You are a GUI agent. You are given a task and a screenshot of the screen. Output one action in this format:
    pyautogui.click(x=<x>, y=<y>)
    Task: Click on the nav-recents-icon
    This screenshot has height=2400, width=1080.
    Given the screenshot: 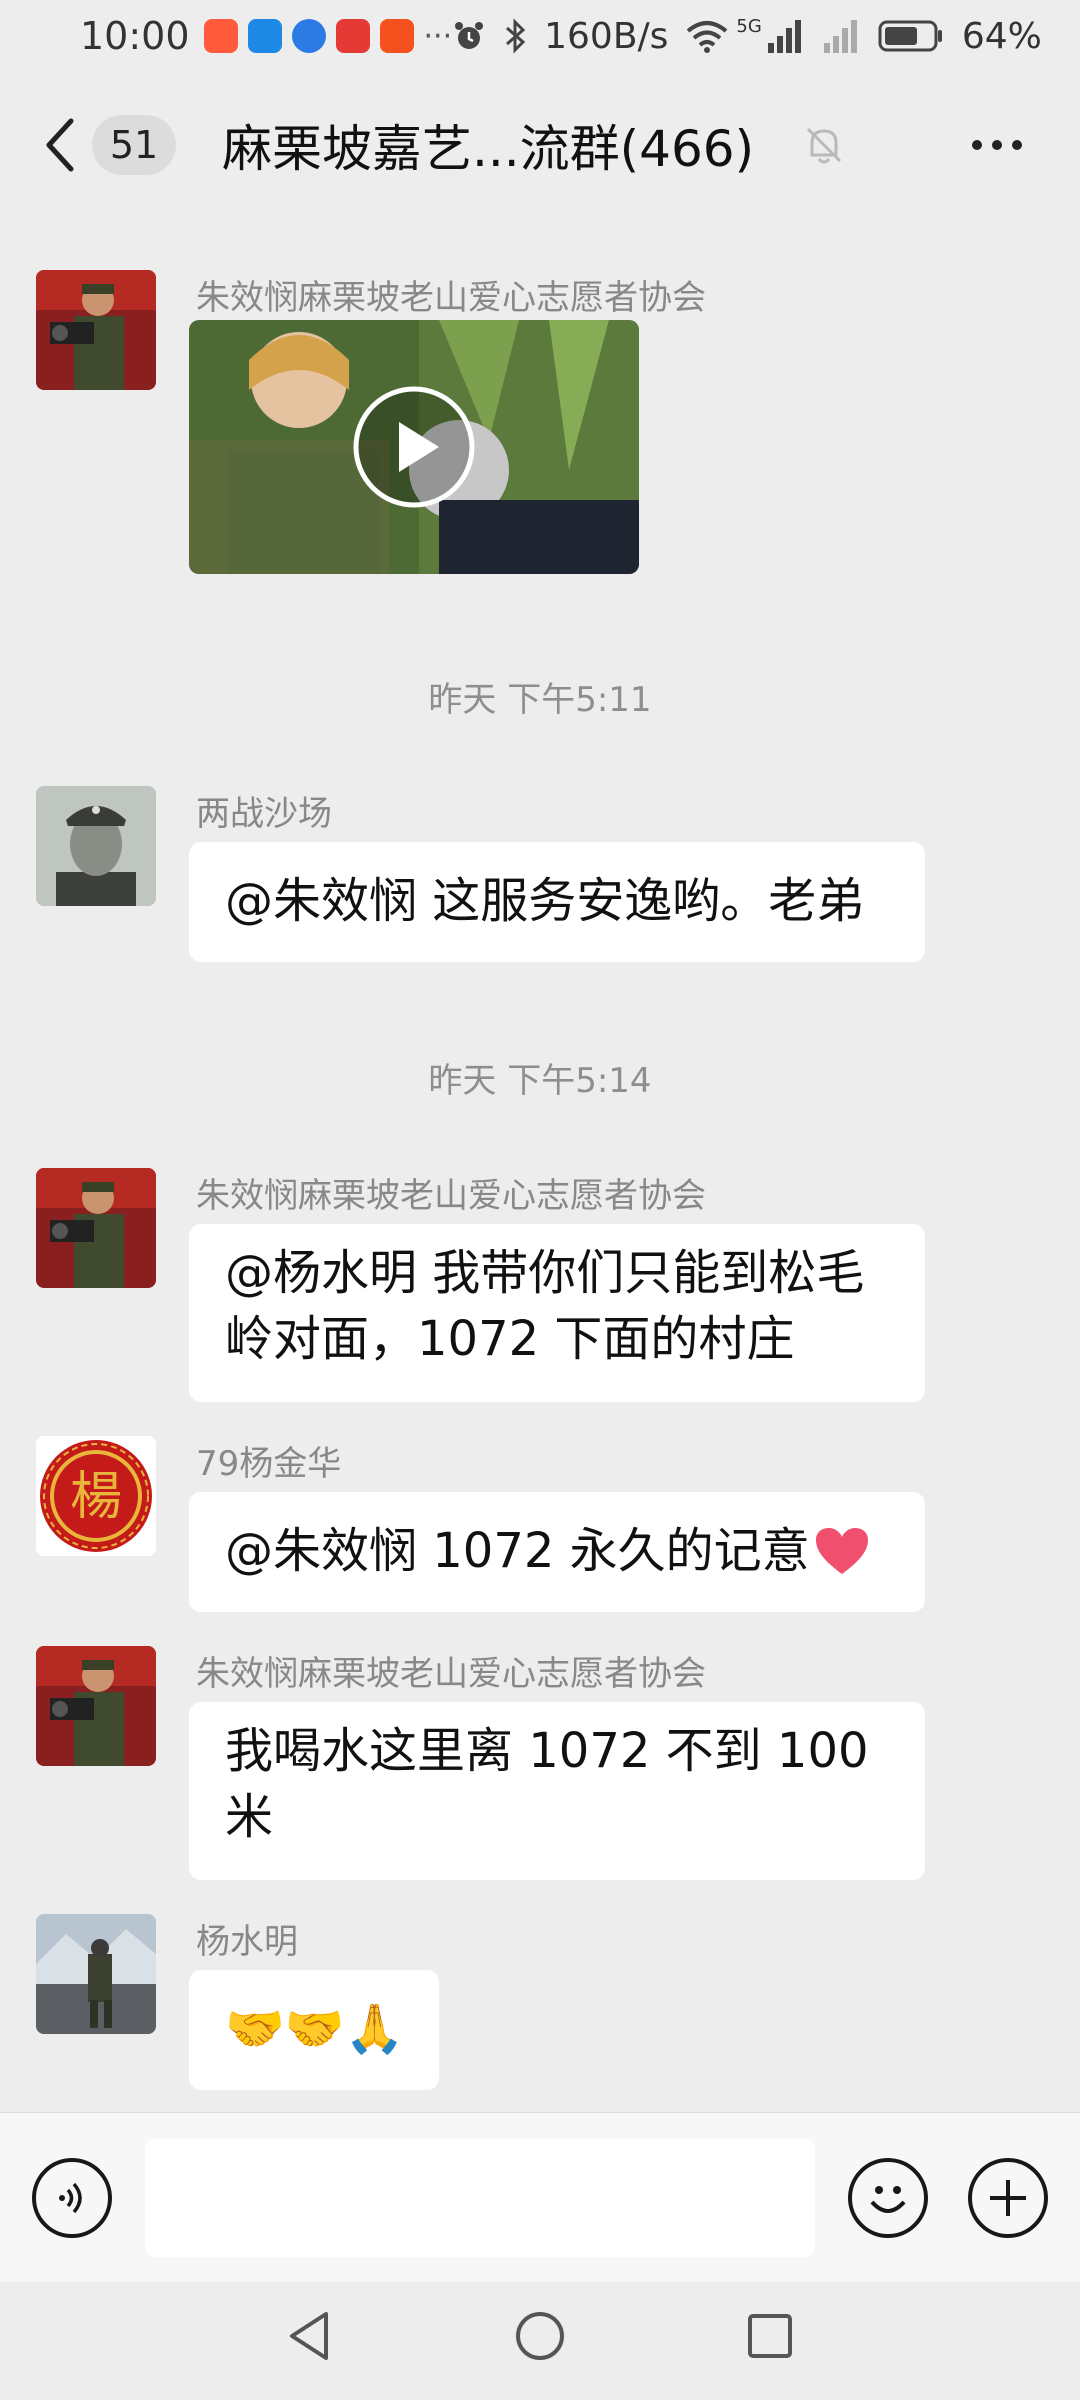 What is the action you would take?
    pyautogui.click(x=770, y=2336)
    